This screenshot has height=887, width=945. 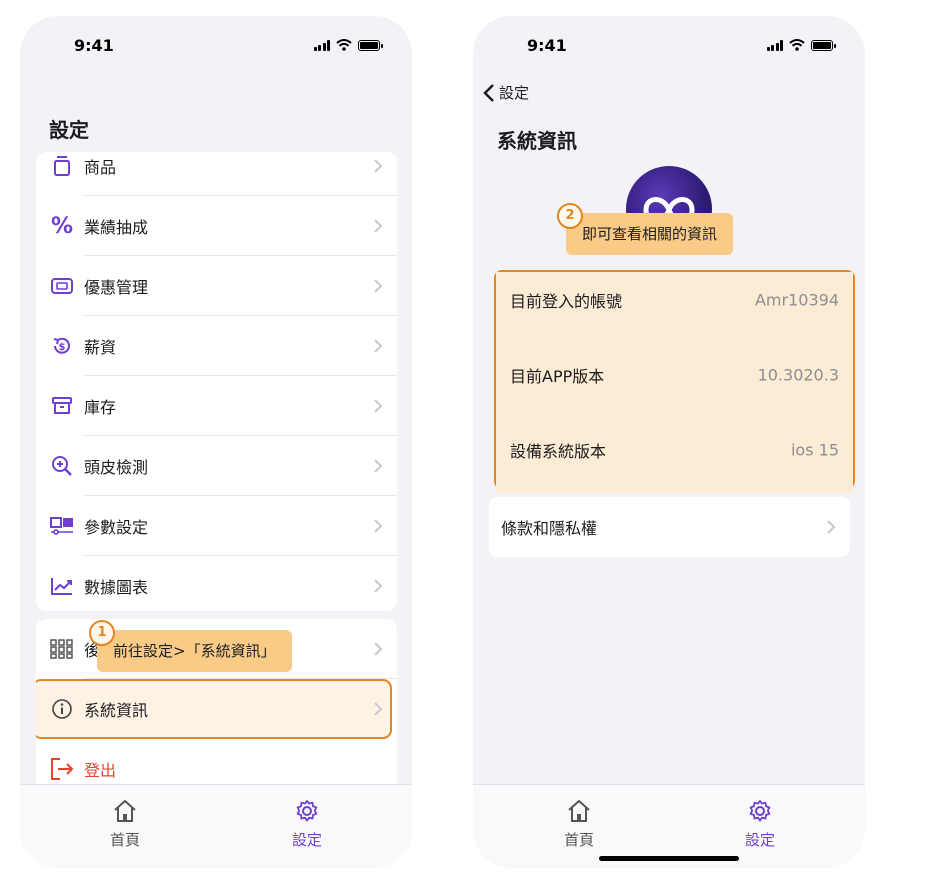 I want to click on menu-item-label: 商品, so click(x=100, y=167).